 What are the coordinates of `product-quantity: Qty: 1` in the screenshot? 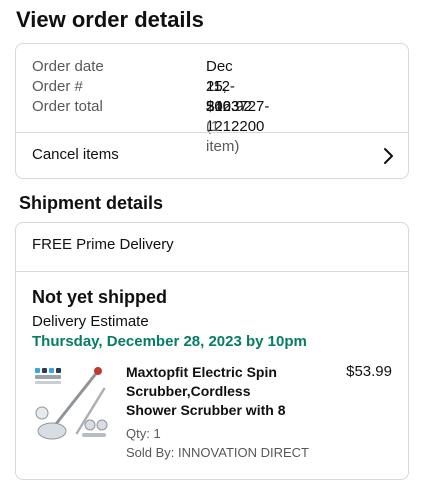 It's located at (143, 433).